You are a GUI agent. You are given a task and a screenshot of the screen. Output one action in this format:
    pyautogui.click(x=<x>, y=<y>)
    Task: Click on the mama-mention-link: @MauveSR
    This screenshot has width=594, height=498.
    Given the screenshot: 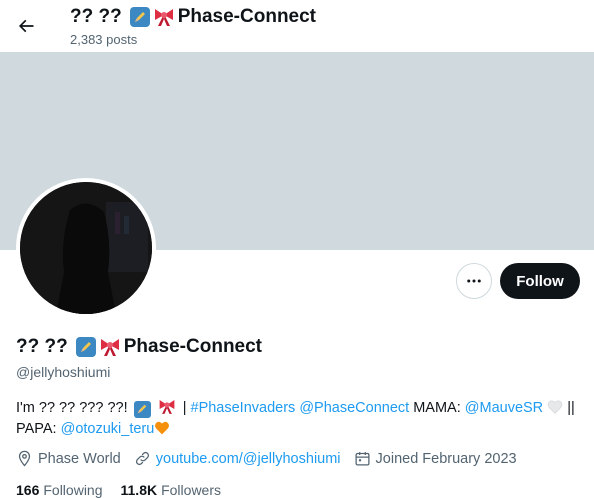 What is the action you would take?
    pyautogui.click(x=504, y=408)
    